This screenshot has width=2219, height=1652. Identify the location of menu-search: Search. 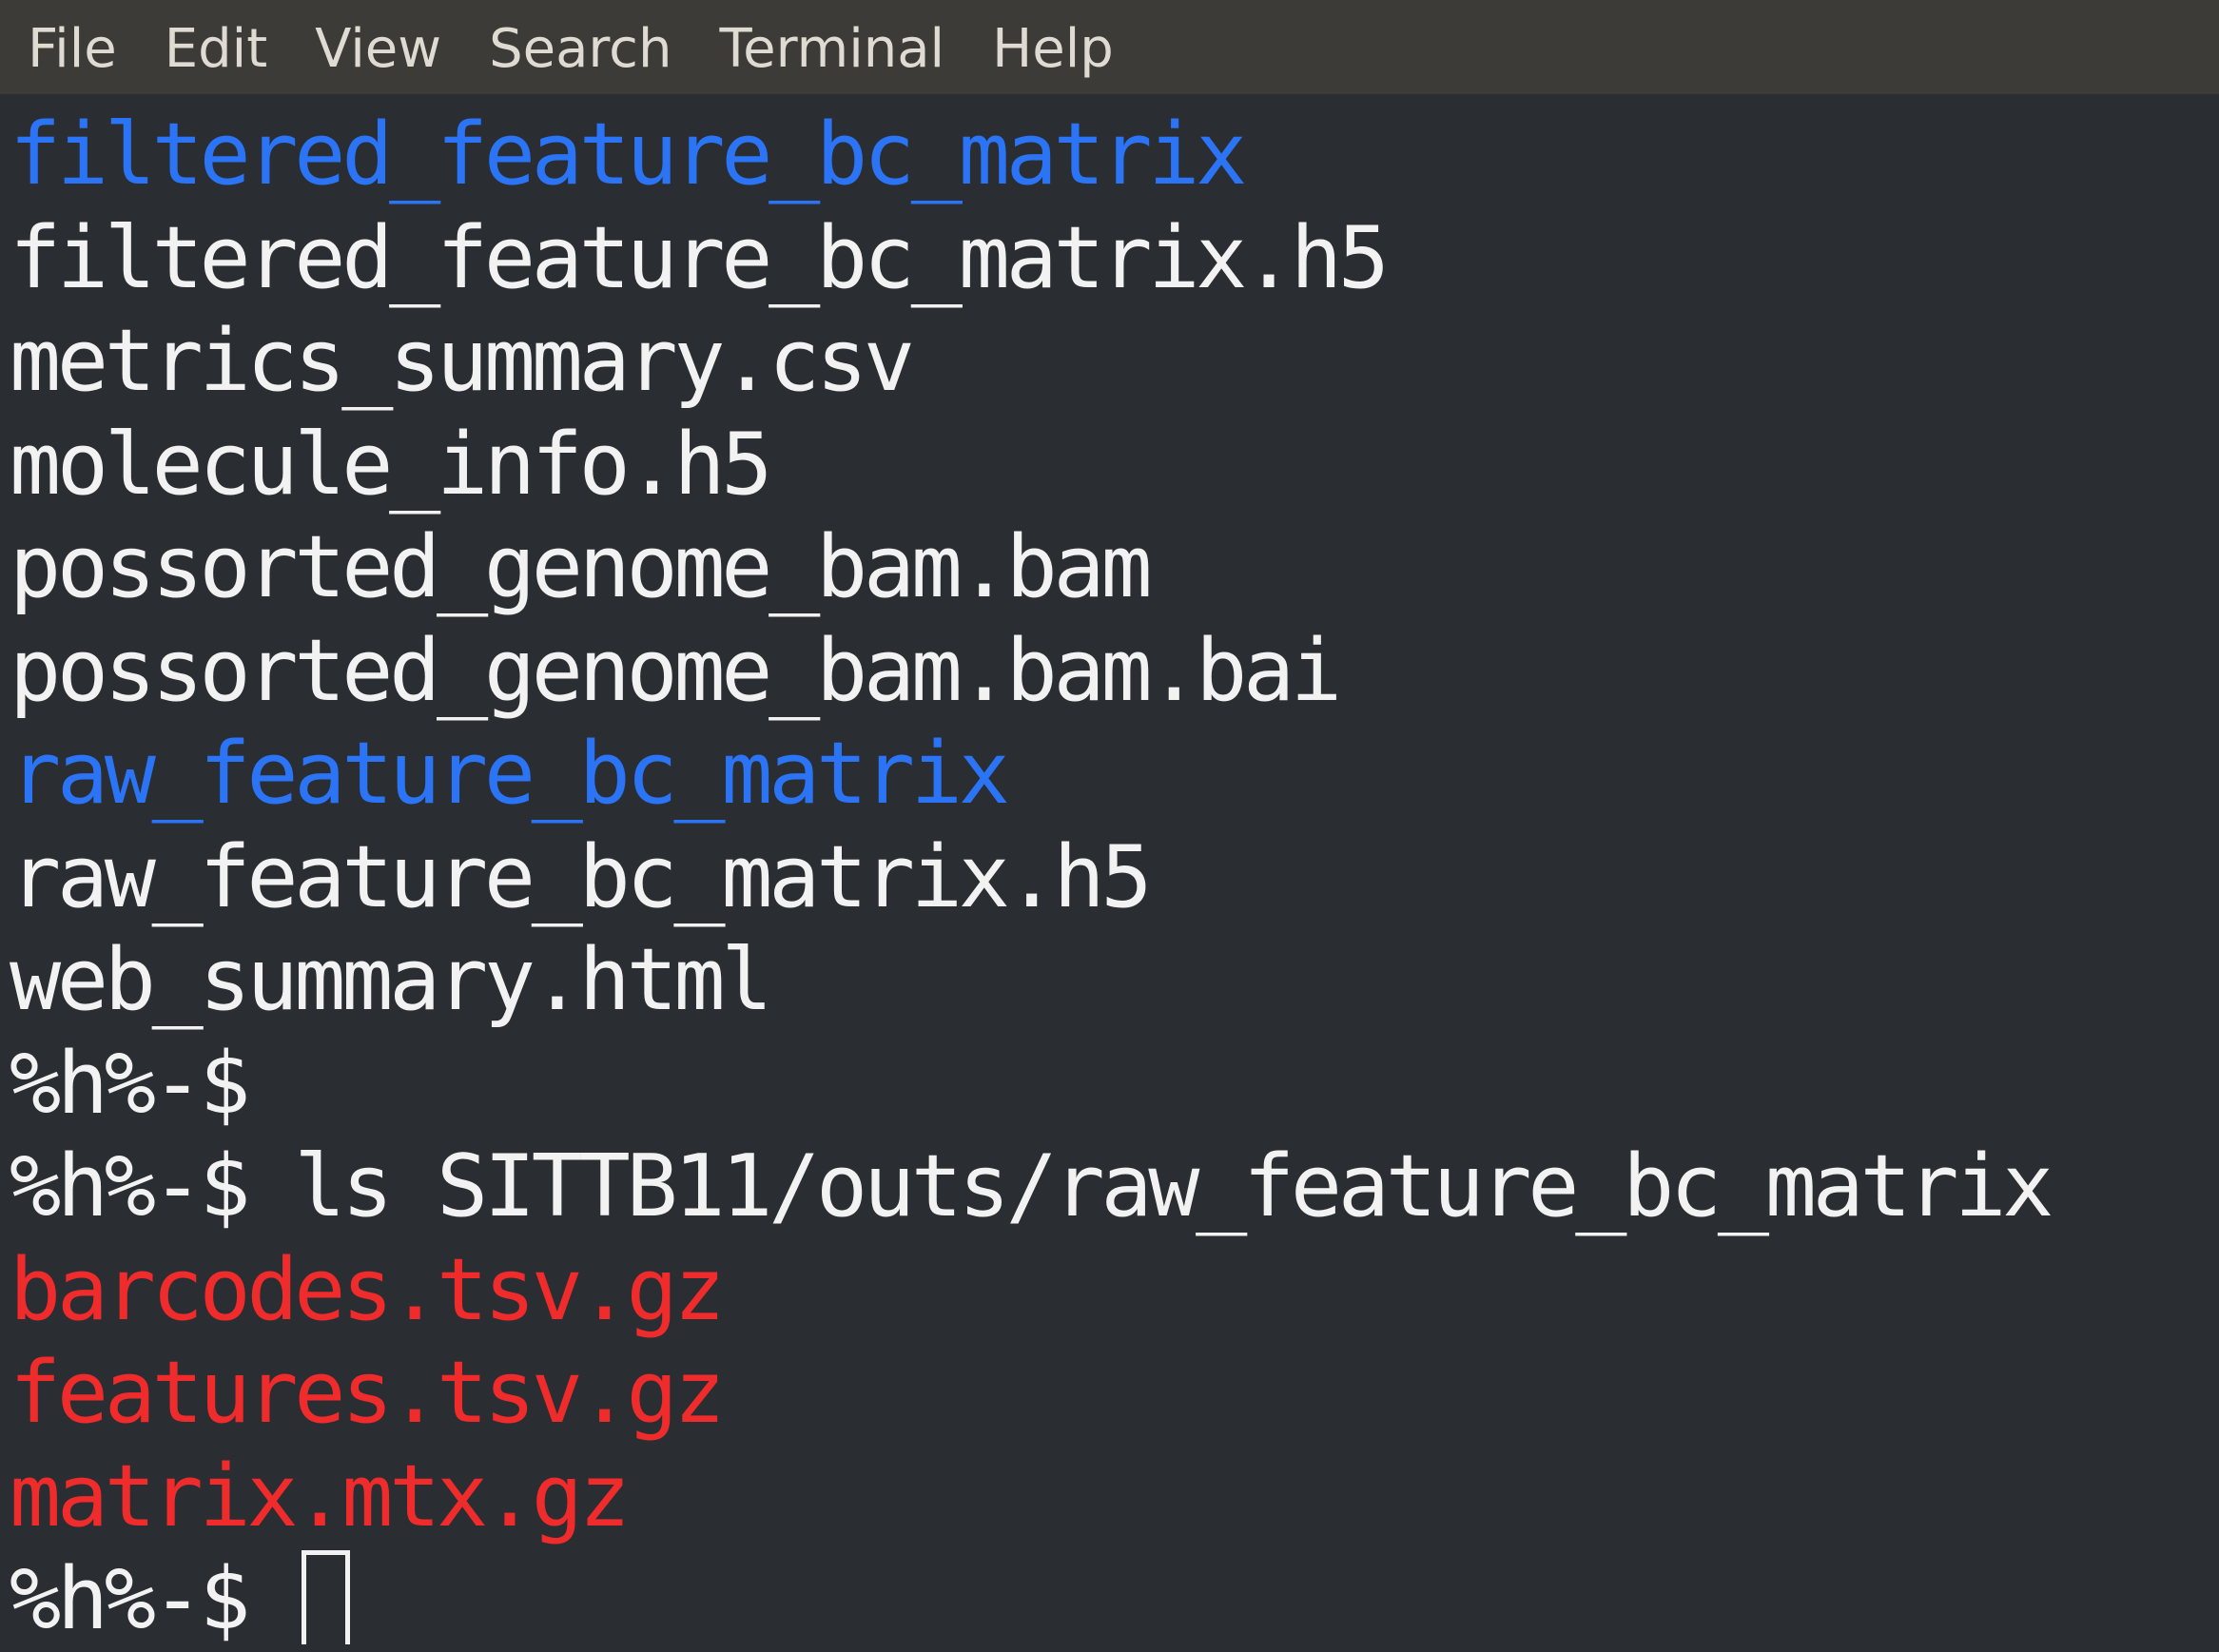
(581, 49).